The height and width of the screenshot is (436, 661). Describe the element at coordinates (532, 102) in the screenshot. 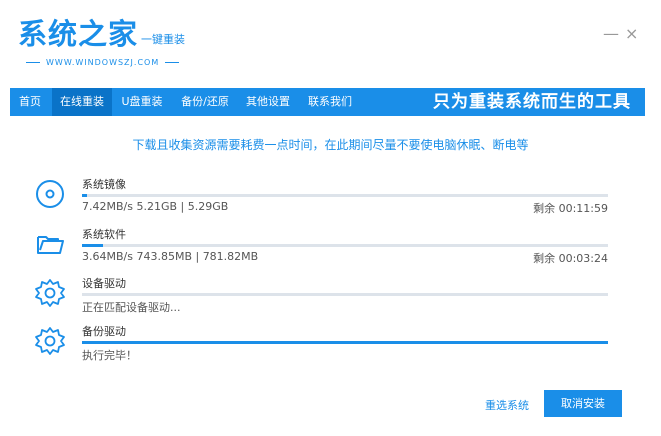

I see `slogan: 只为重装系统而生的工具` at that location.